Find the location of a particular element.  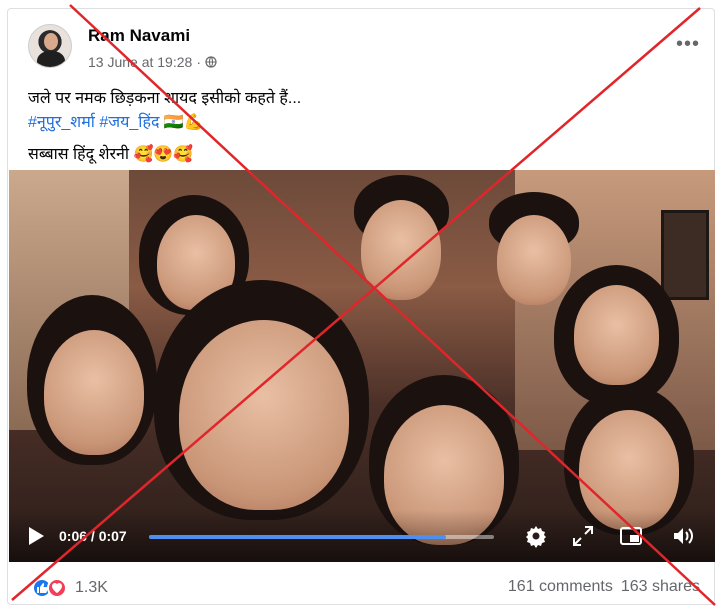

video-wall-frame is located at coordinates (685, 255).